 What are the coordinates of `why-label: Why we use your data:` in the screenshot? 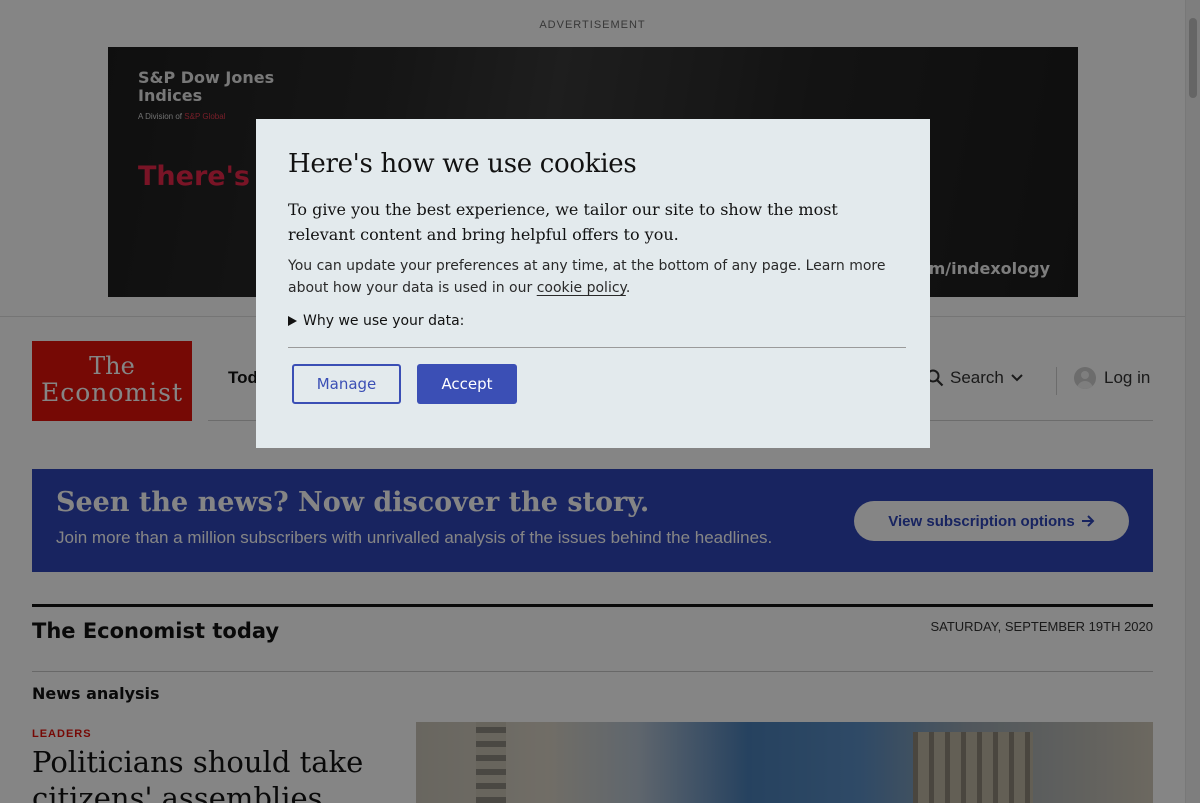 It's located at (384, 321).